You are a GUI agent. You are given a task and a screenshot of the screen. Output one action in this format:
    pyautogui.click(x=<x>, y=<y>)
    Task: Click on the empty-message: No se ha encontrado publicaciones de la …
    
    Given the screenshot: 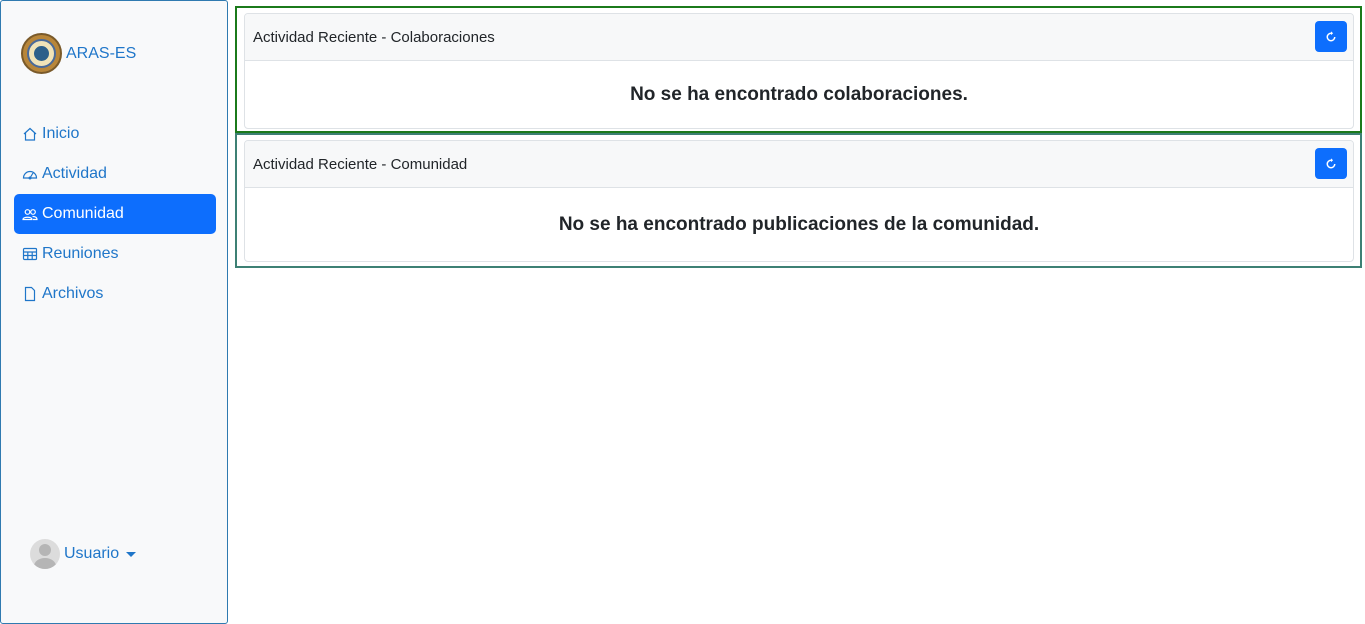 What is the action you would take?
    pyautogui.click(x=799, y=224)
    